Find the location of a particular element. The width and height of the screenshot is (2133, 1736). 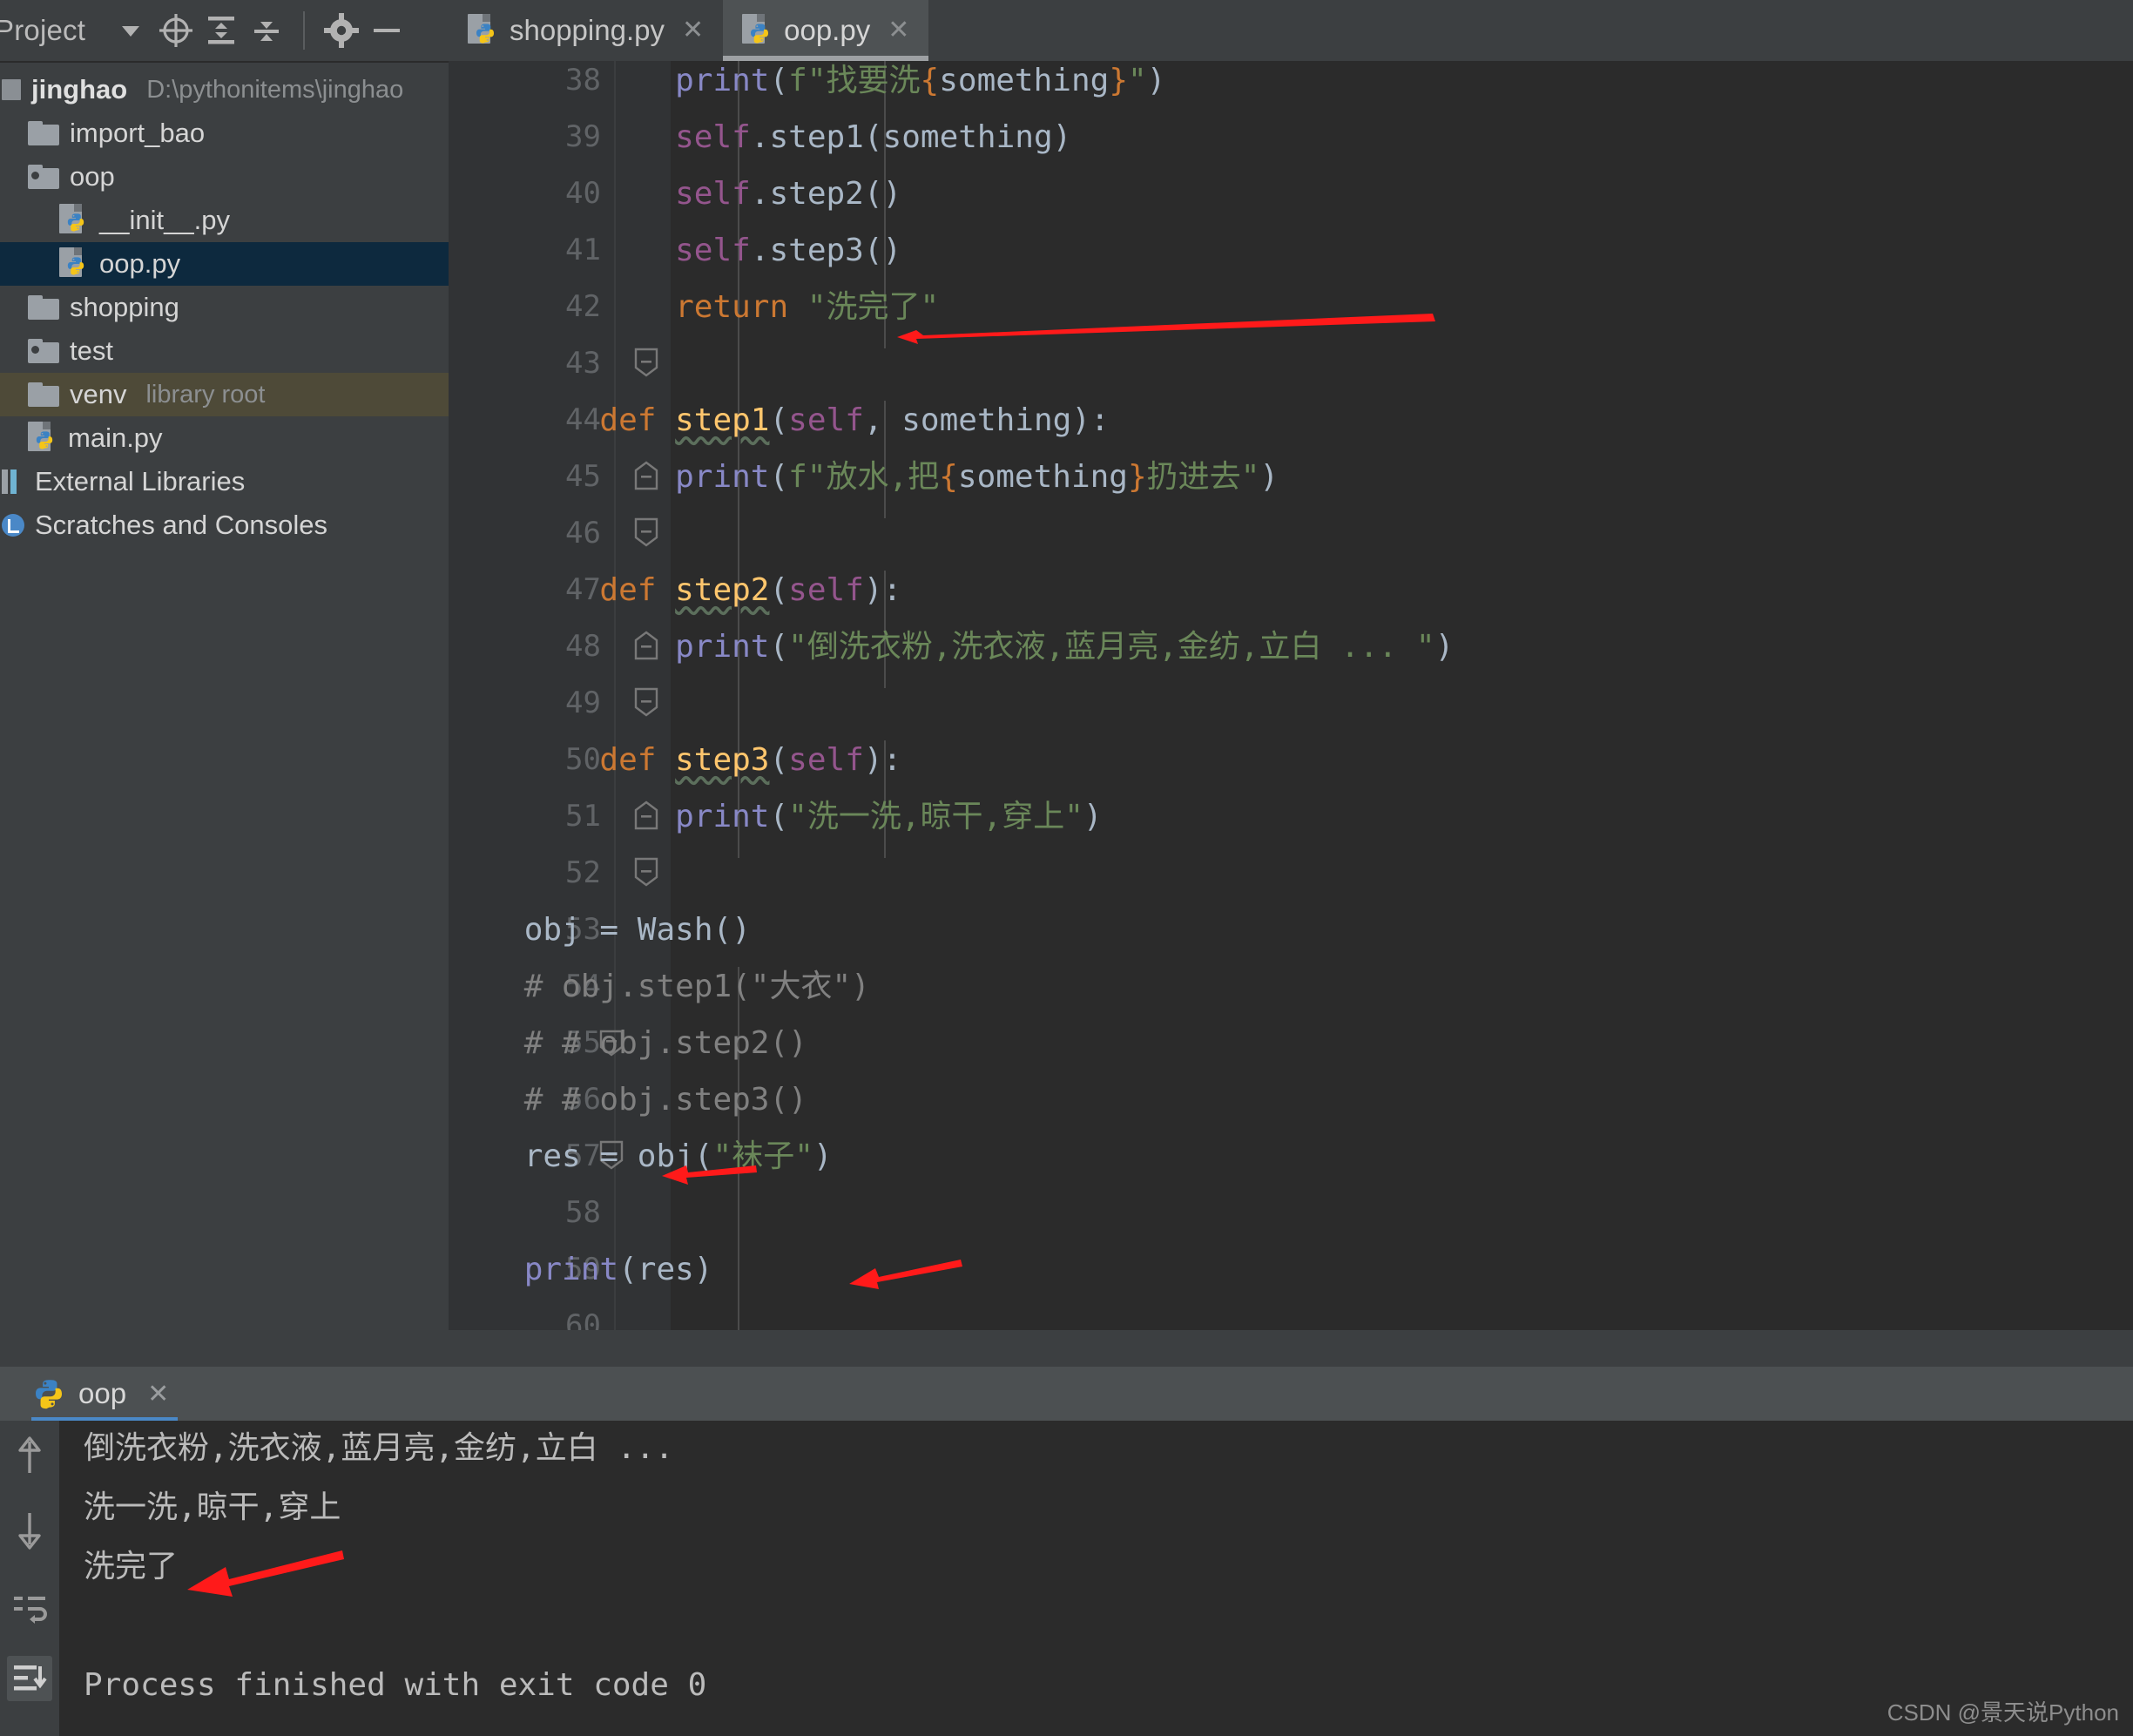

collapse-all-icon is located at coordinates (266, 30).